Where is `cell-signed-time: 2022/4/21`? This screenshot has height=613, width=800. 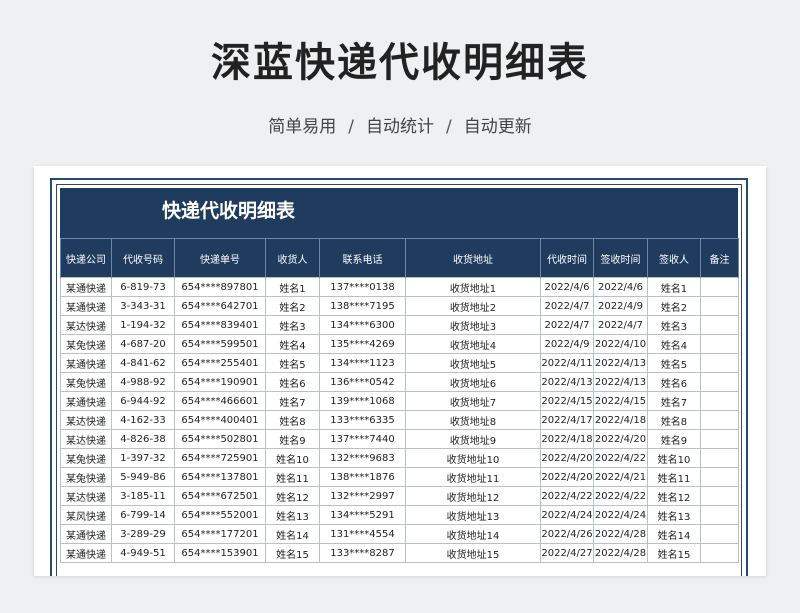 cell-signed-time: 2022/4/21 is located at coordinates (620, 477).